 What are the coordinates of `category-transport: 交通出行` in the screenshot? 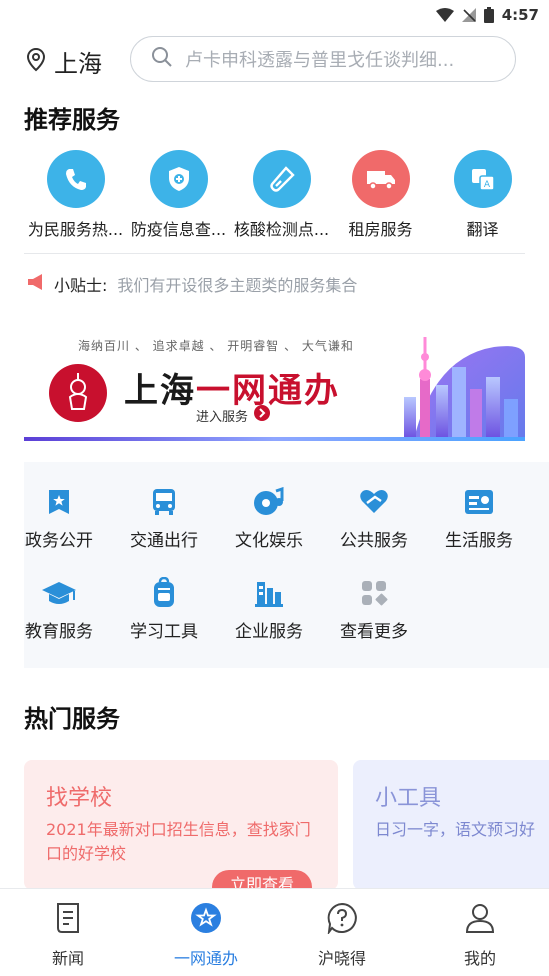 It's located at (164, 517).